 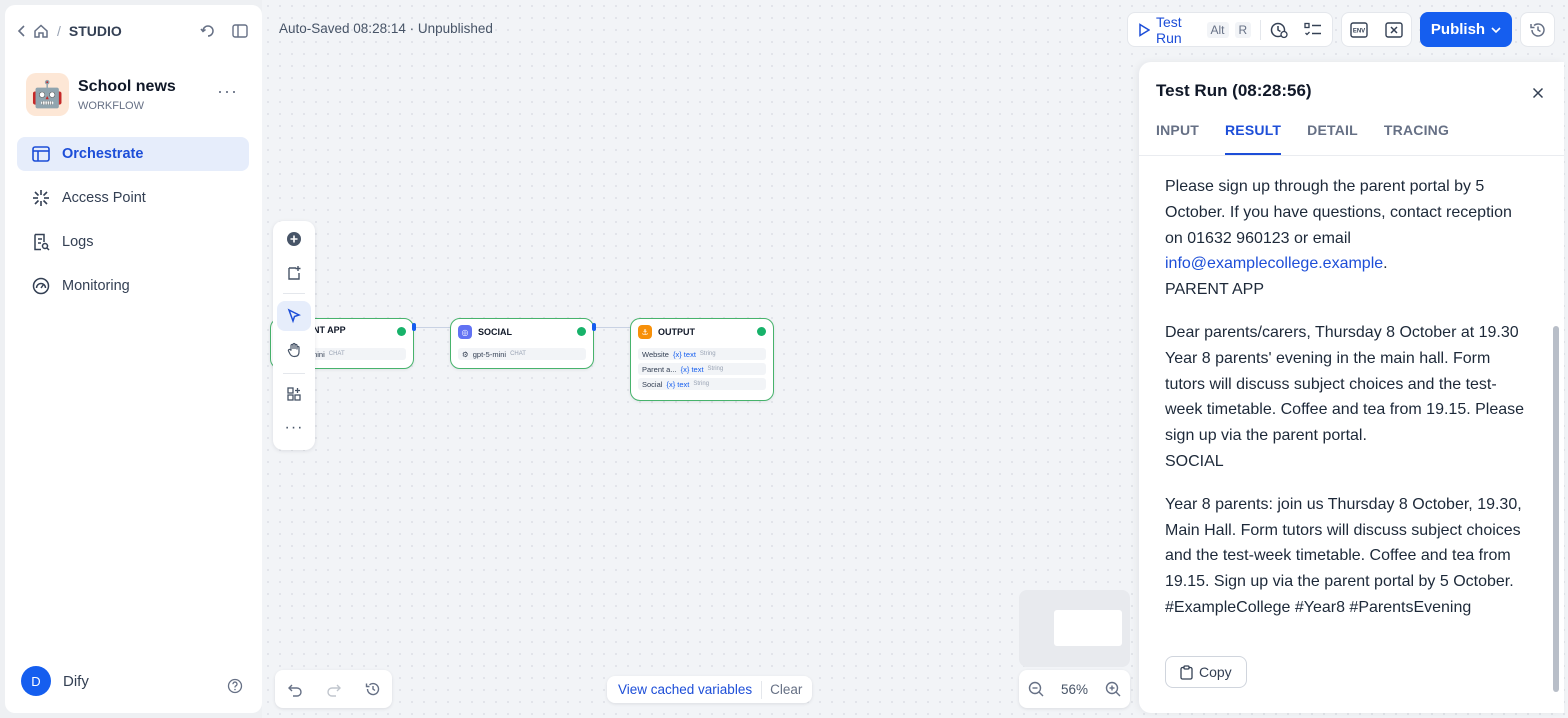 What do you see at coordinates (1458, 29) in the screenshot?
I see `publish-label: Publish` at bounding box center [1458, 29].